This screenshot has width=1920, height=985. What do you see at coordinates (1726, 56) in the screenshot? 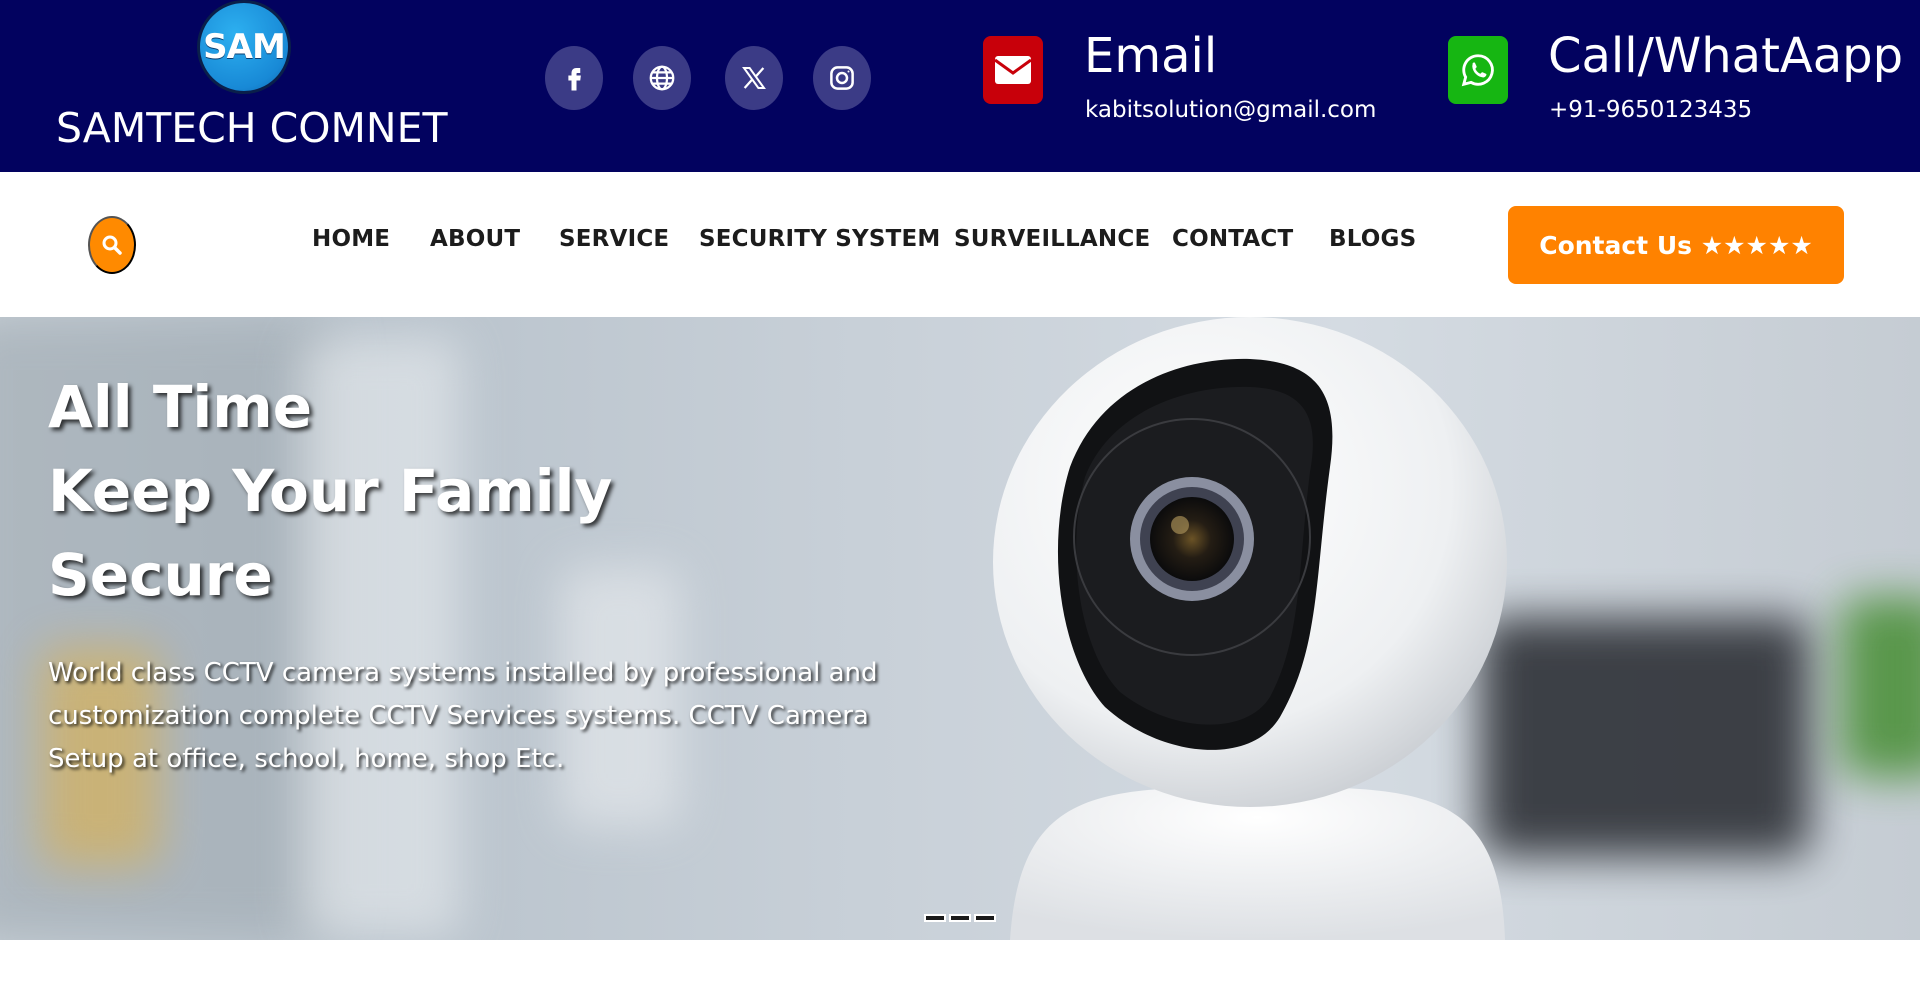
I see `phone-title: Call/WhatAapp` at bounding box center [1726, 56].